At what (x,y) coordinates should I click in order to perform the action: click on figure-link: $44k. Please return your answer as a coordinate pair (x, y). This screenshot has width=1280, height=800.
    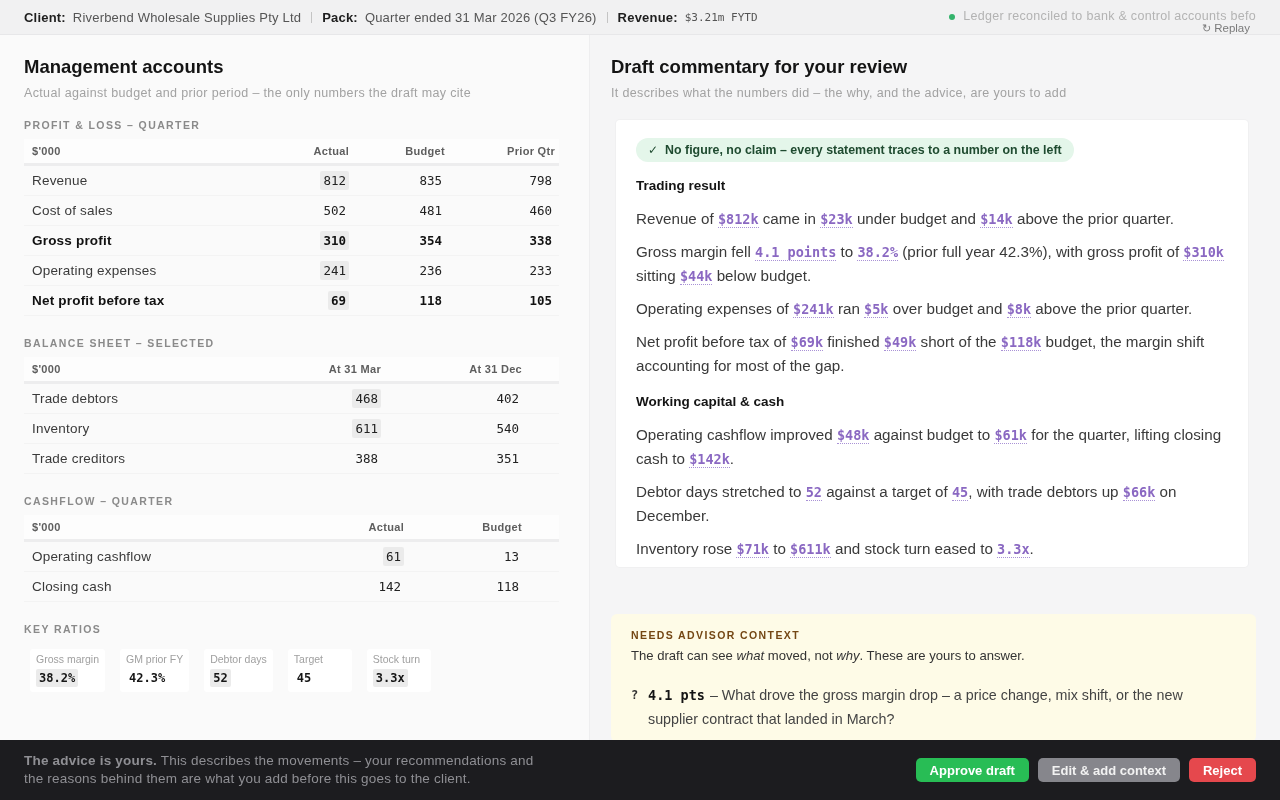
    Looking at the image, I should click on (696, 276).